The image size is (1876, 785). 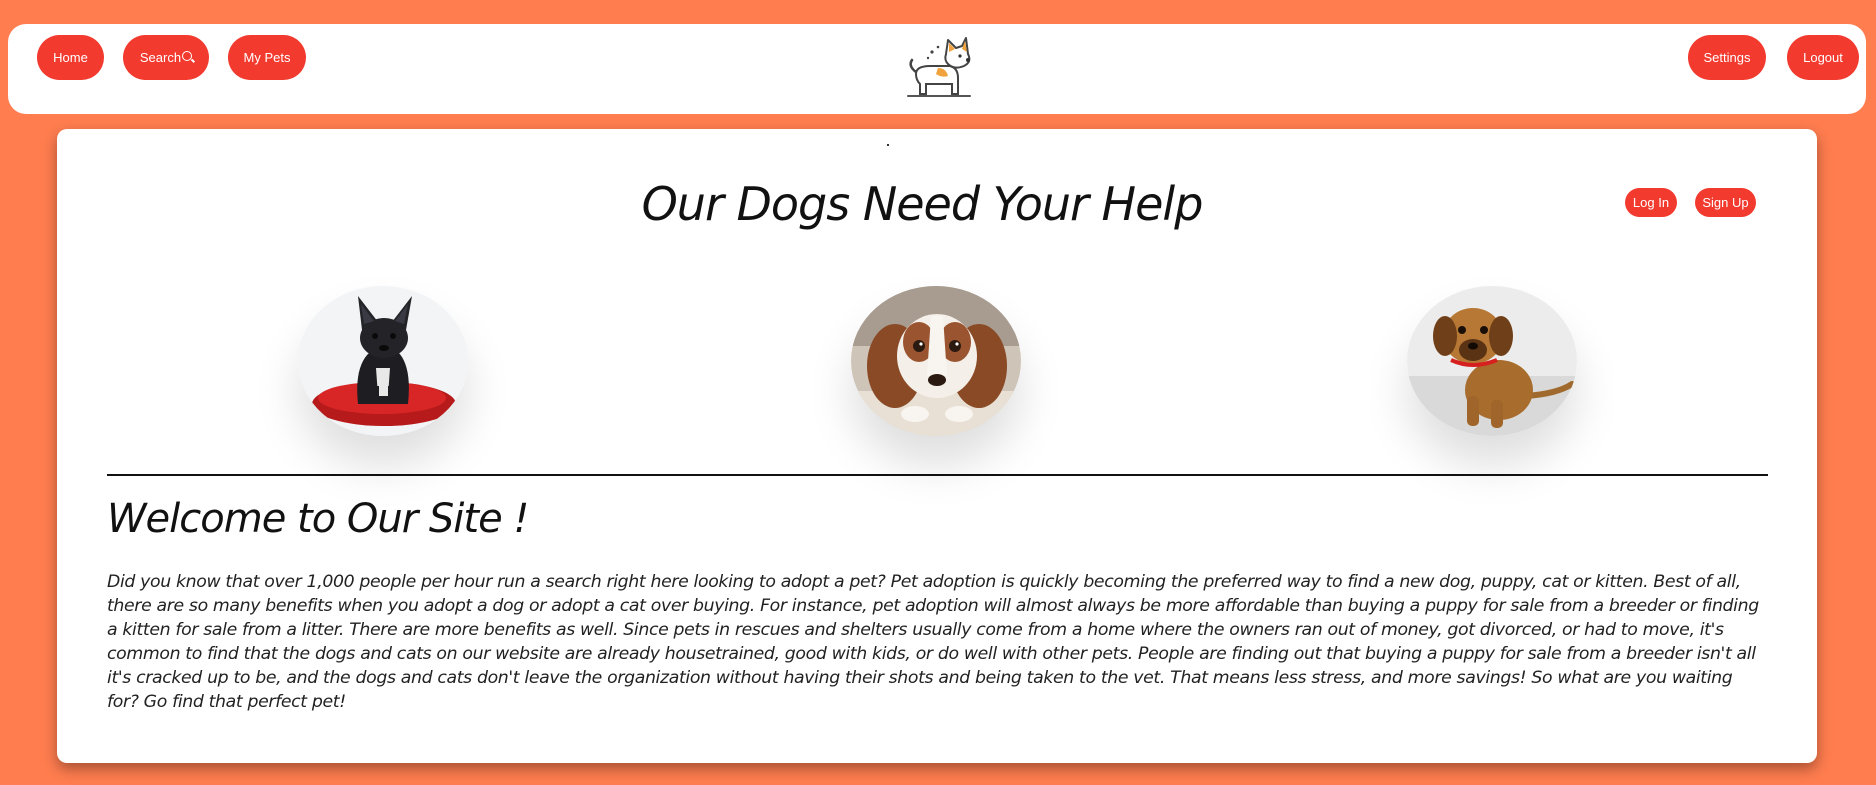 I want to click on home-button-label: Home, so click(x=70, y=57).